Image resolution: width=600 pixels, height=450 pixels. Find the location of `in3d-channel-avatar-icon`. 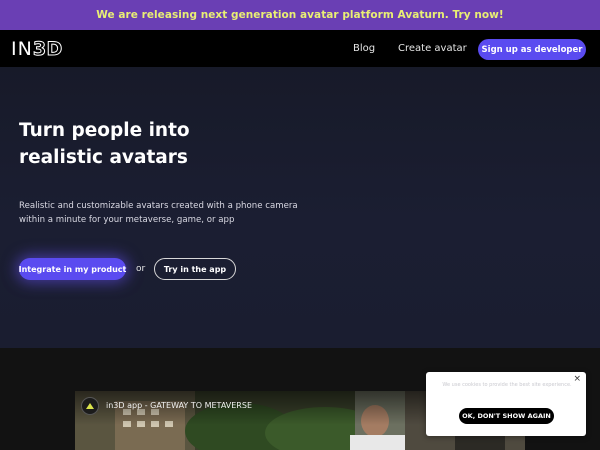

in3d-channel-avatar-icon is located at coordinates (90, 406).